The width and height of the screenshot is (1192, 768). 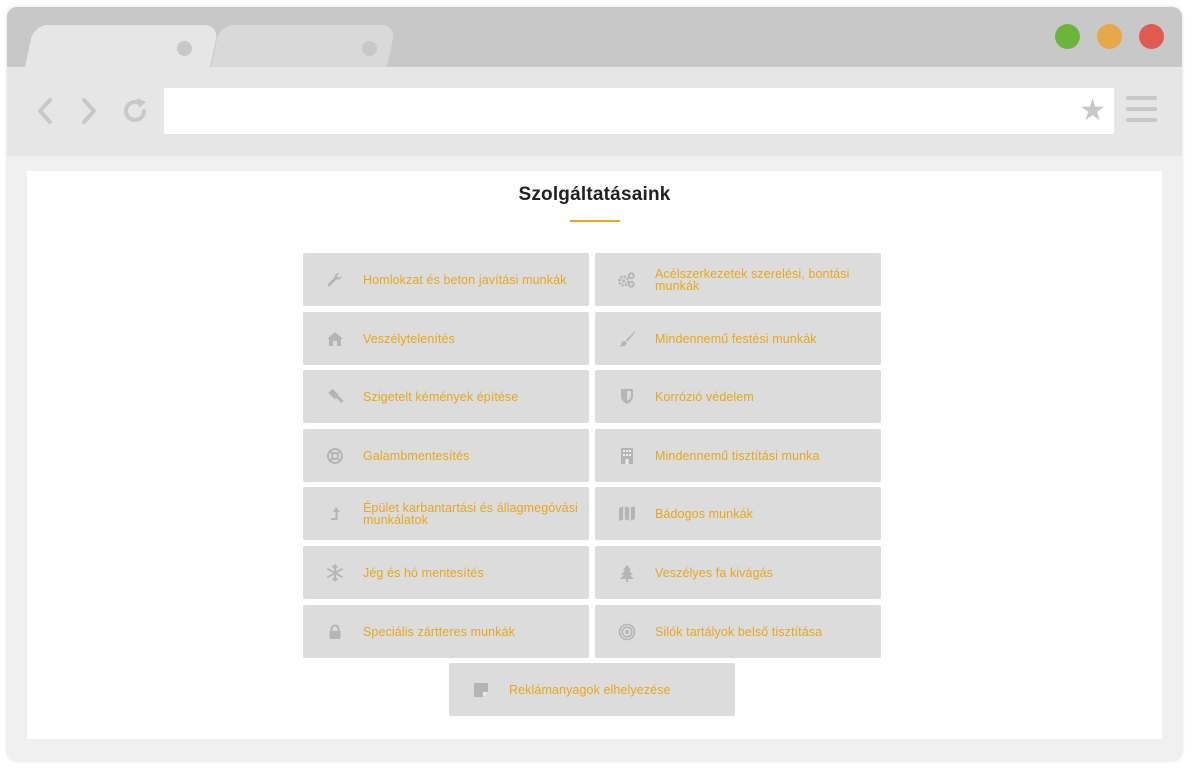 What do you see at coordinates (704, 513) in the screenshot?
I see `service-card-label: Bádogos munkák` at bounding box center [704, 513].